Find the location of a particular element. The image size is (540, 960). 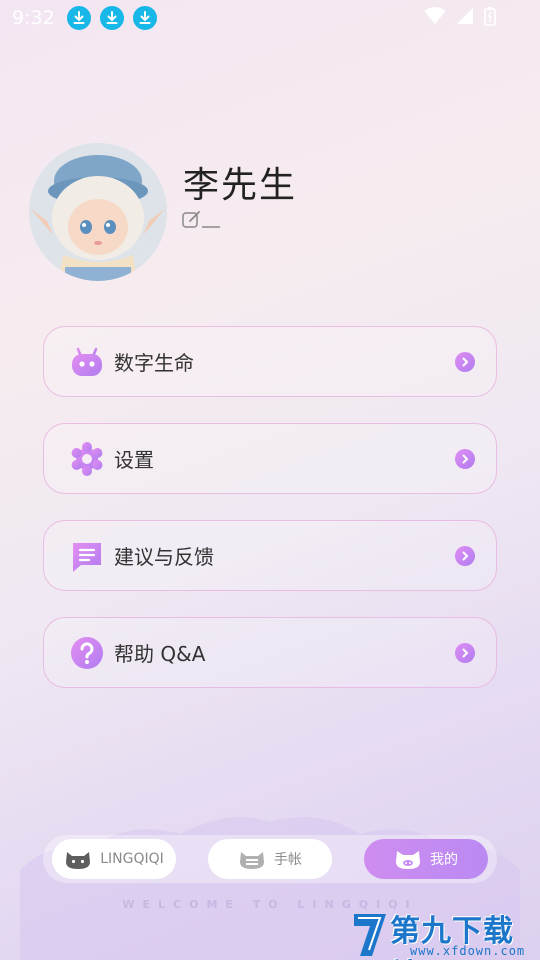

menu-item-digital-life: 数字生命 is located at coordinates (270, 361).